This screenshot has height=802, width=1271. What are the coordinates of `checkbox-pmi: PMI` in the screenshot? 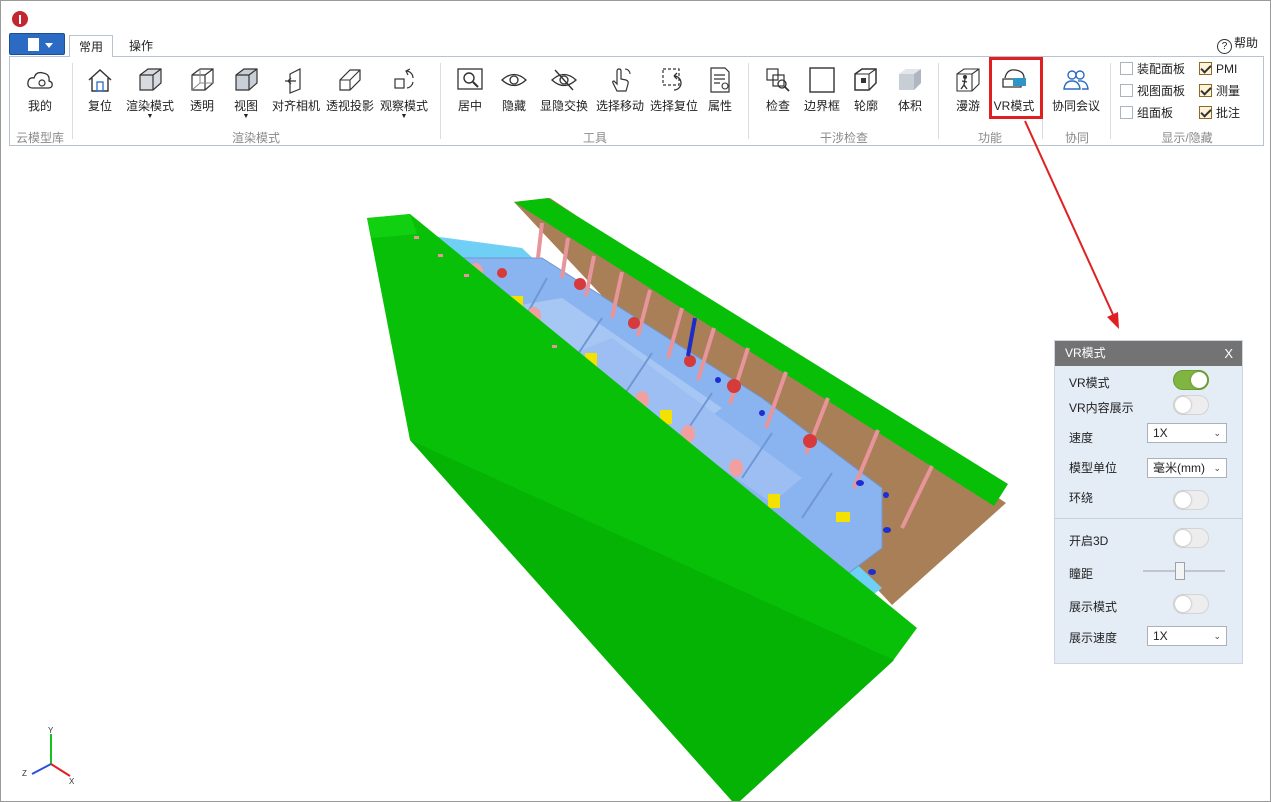 It's located at (1218, 69).